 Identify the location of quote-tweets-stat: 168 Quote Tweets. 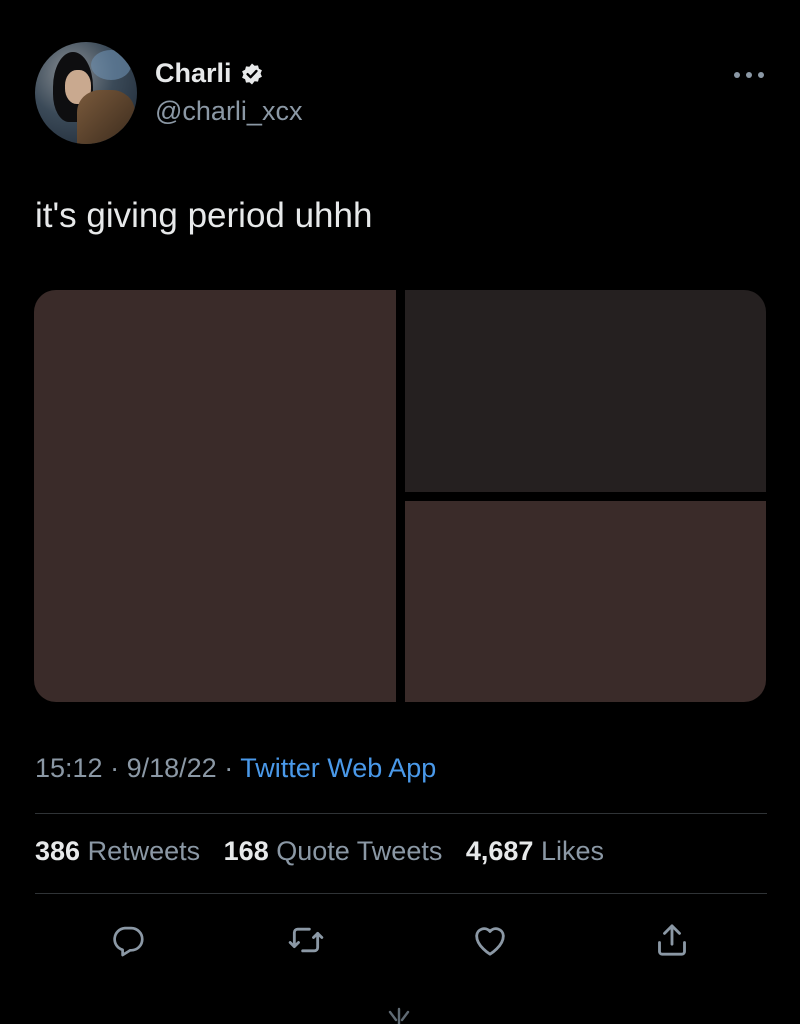
(333, 851).